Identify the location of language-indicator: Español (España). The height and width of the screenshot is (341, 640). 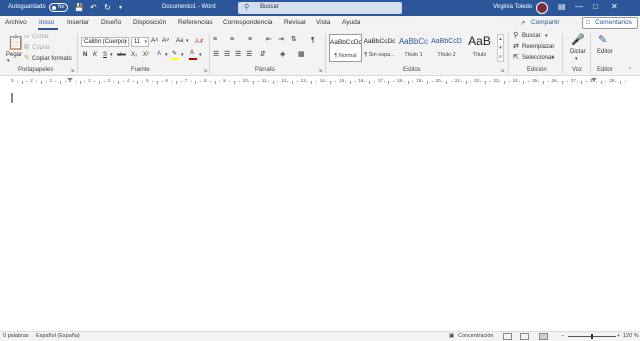
(58, 336).